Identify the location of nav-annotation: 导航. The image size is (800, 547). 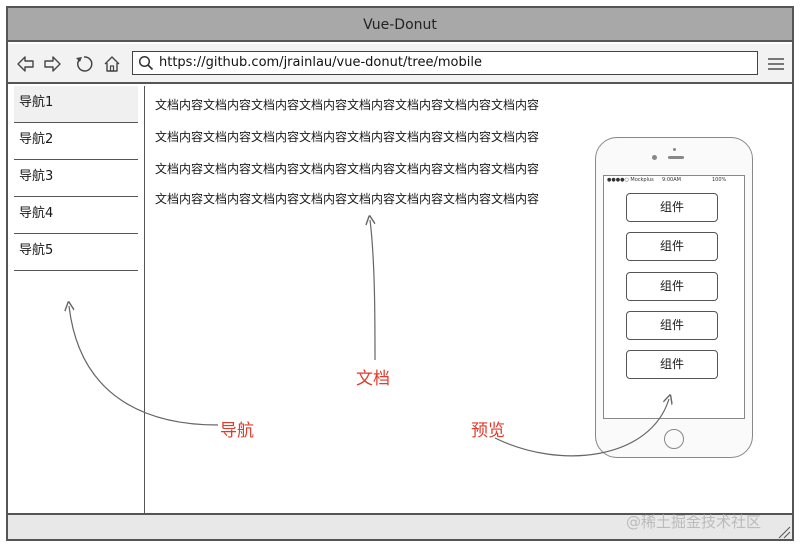
(237, 431).